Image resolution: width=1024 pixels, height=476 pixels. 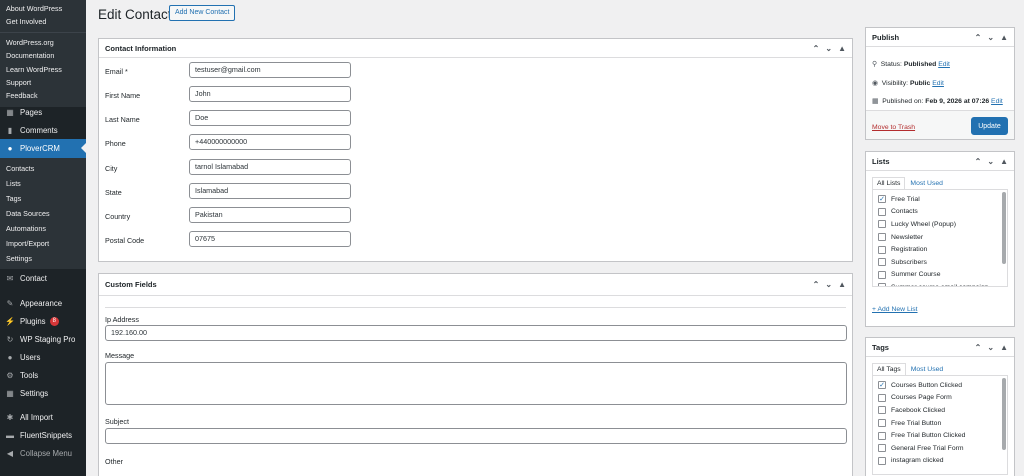 What do you see at coordinates (43, 198) in the screenshot?
I see `submenu-tags: Tags` at bounding box center [43, 198].